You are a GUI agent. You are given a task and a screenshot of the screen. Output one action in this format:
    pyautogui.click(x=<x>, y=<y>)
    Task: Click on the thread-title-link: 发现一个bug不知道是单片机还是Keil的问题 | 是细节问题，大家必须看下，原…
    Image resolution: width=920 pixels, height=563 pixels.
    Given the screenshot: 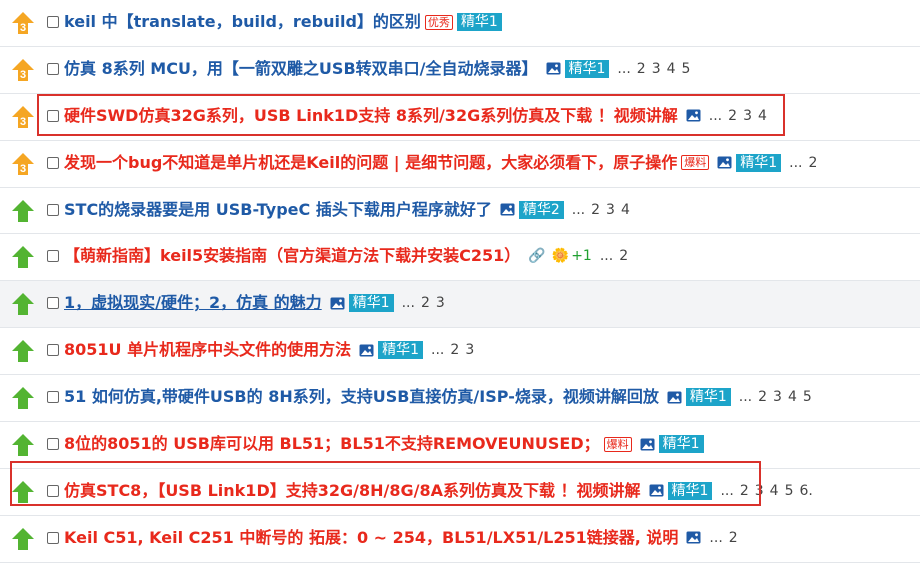 What is the action you would take?
    pyautogui.click(x=370, y=163)
    